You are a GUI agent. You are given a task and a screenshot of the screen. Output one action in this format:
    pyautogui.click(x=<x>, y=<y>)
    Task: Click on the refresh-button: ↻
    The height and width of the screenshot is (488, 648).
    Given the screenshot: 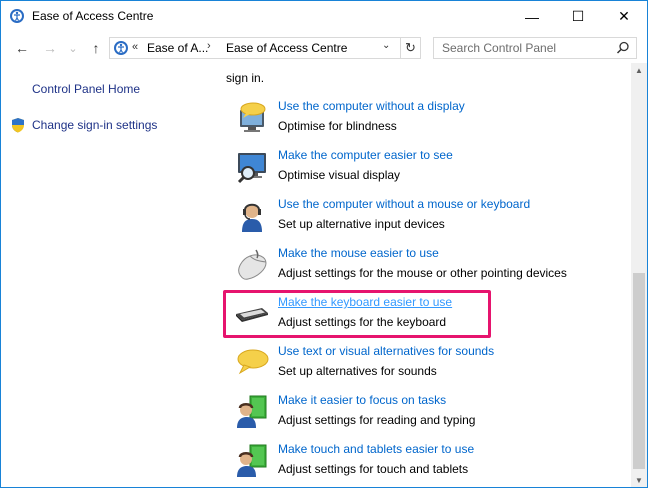 What is the action you would take?
    pyautogui.click(x=411, y=48)
    